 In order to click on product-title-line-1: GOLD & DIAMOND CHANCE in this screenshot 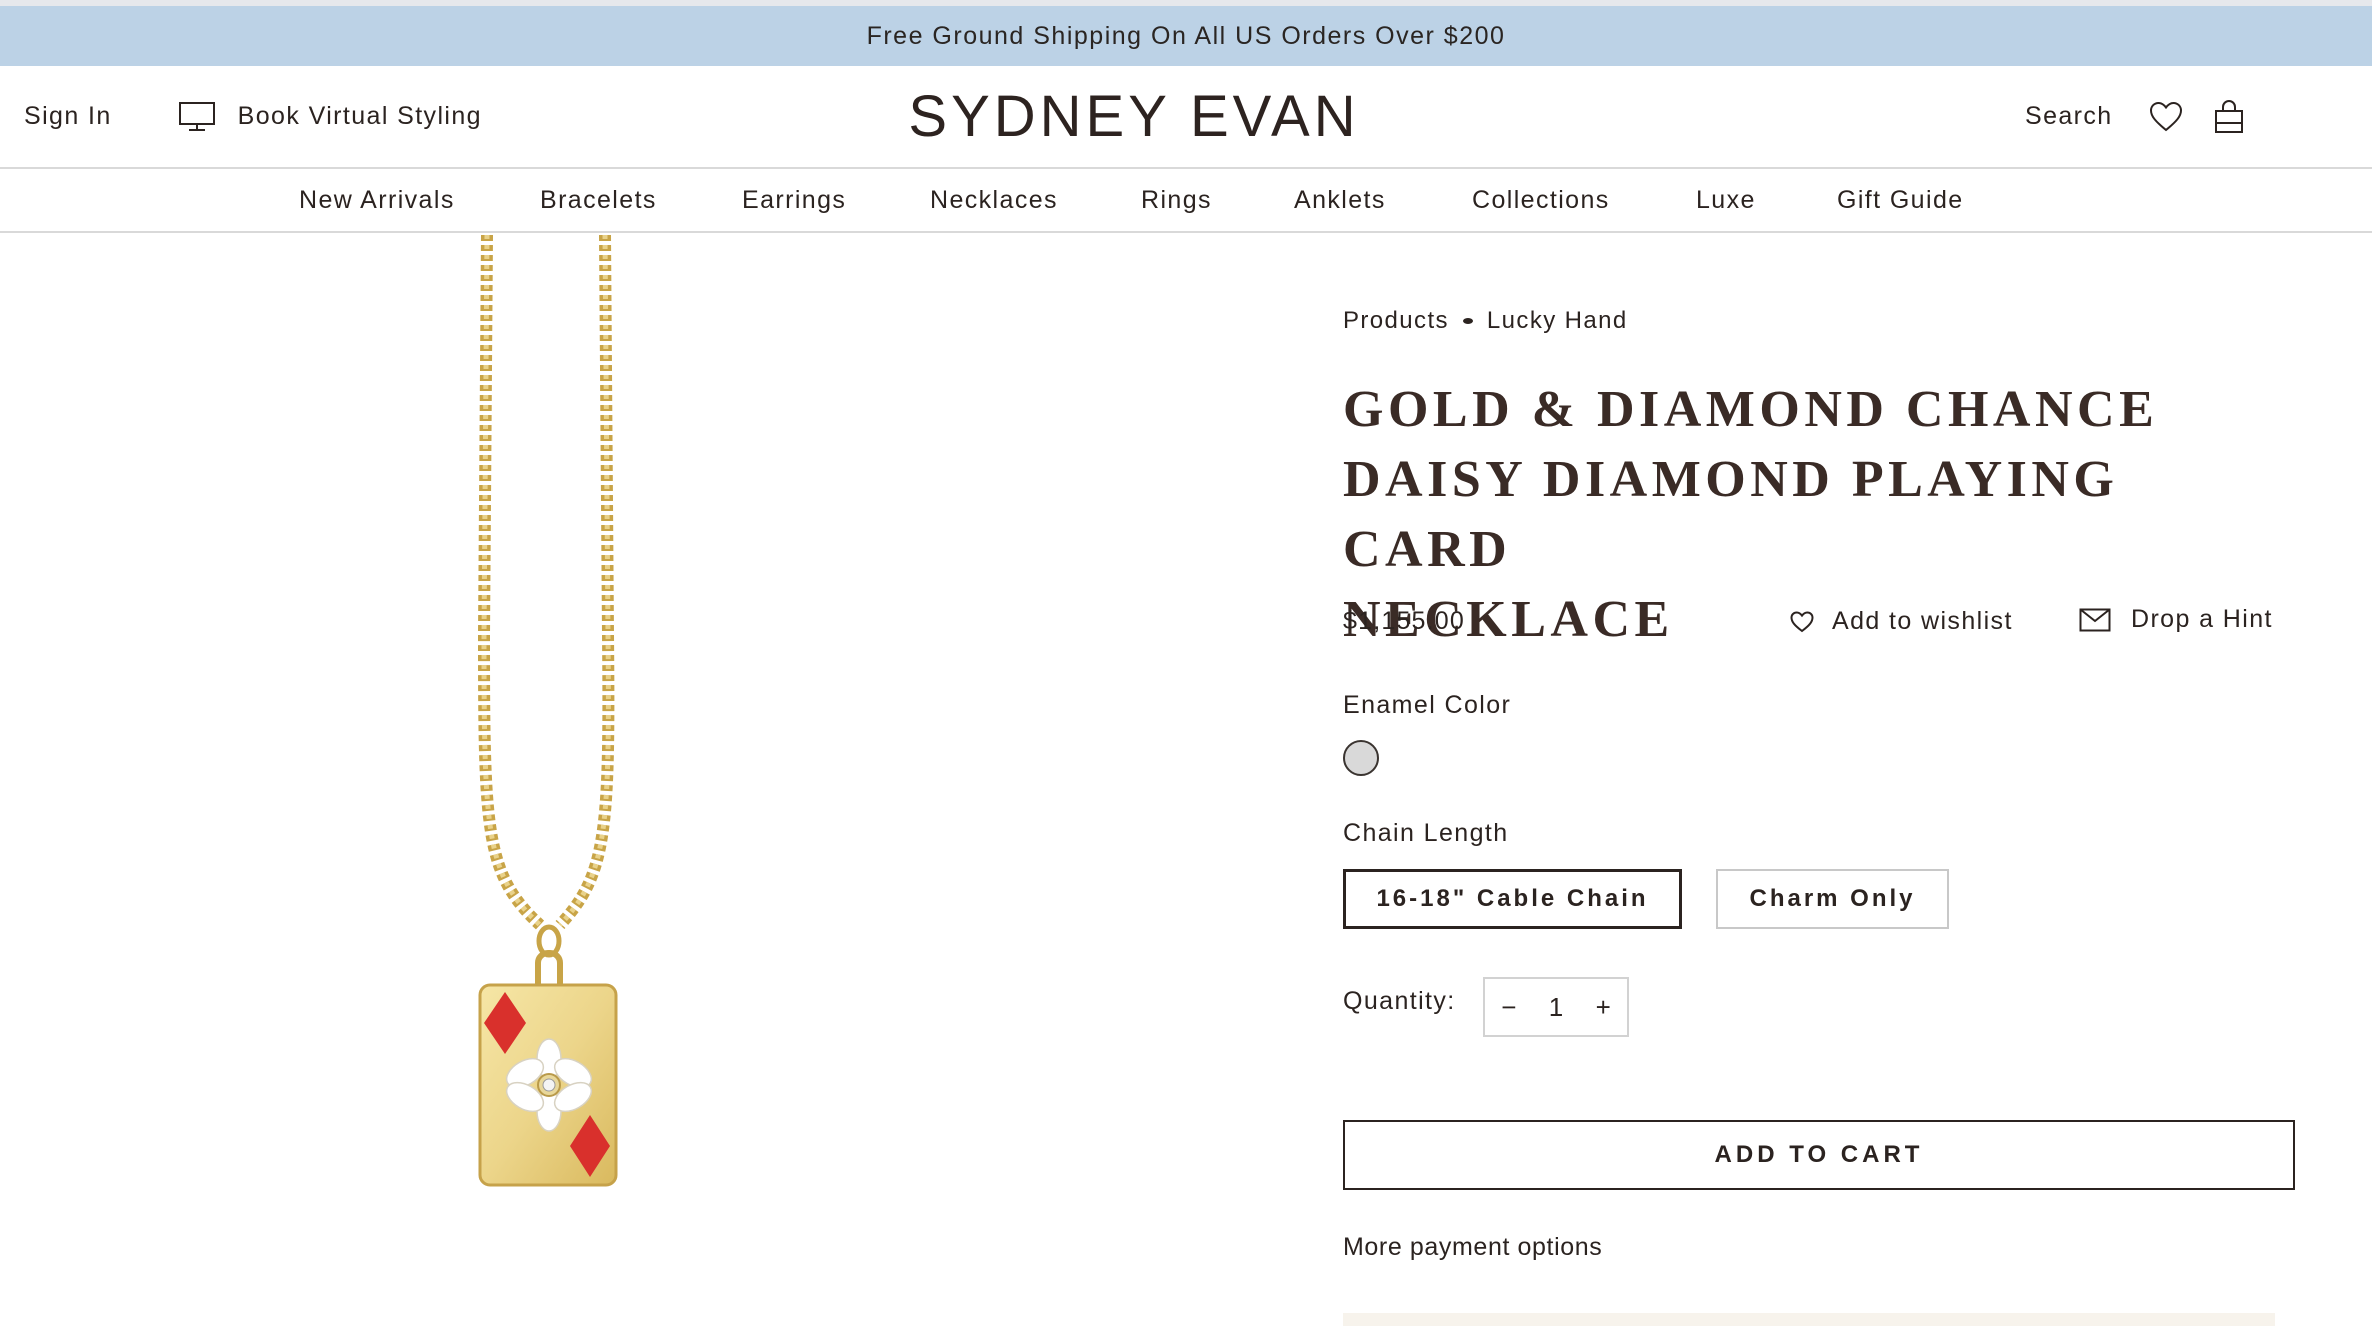, I will do `click(1751, 409)`.